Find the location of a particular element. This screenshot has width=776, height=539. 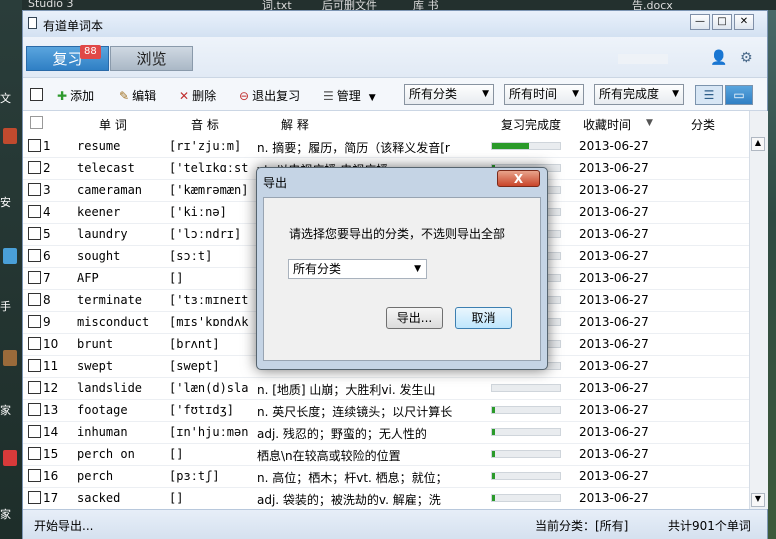

column-header-category: 分类 is located at coordinates (703, 124).